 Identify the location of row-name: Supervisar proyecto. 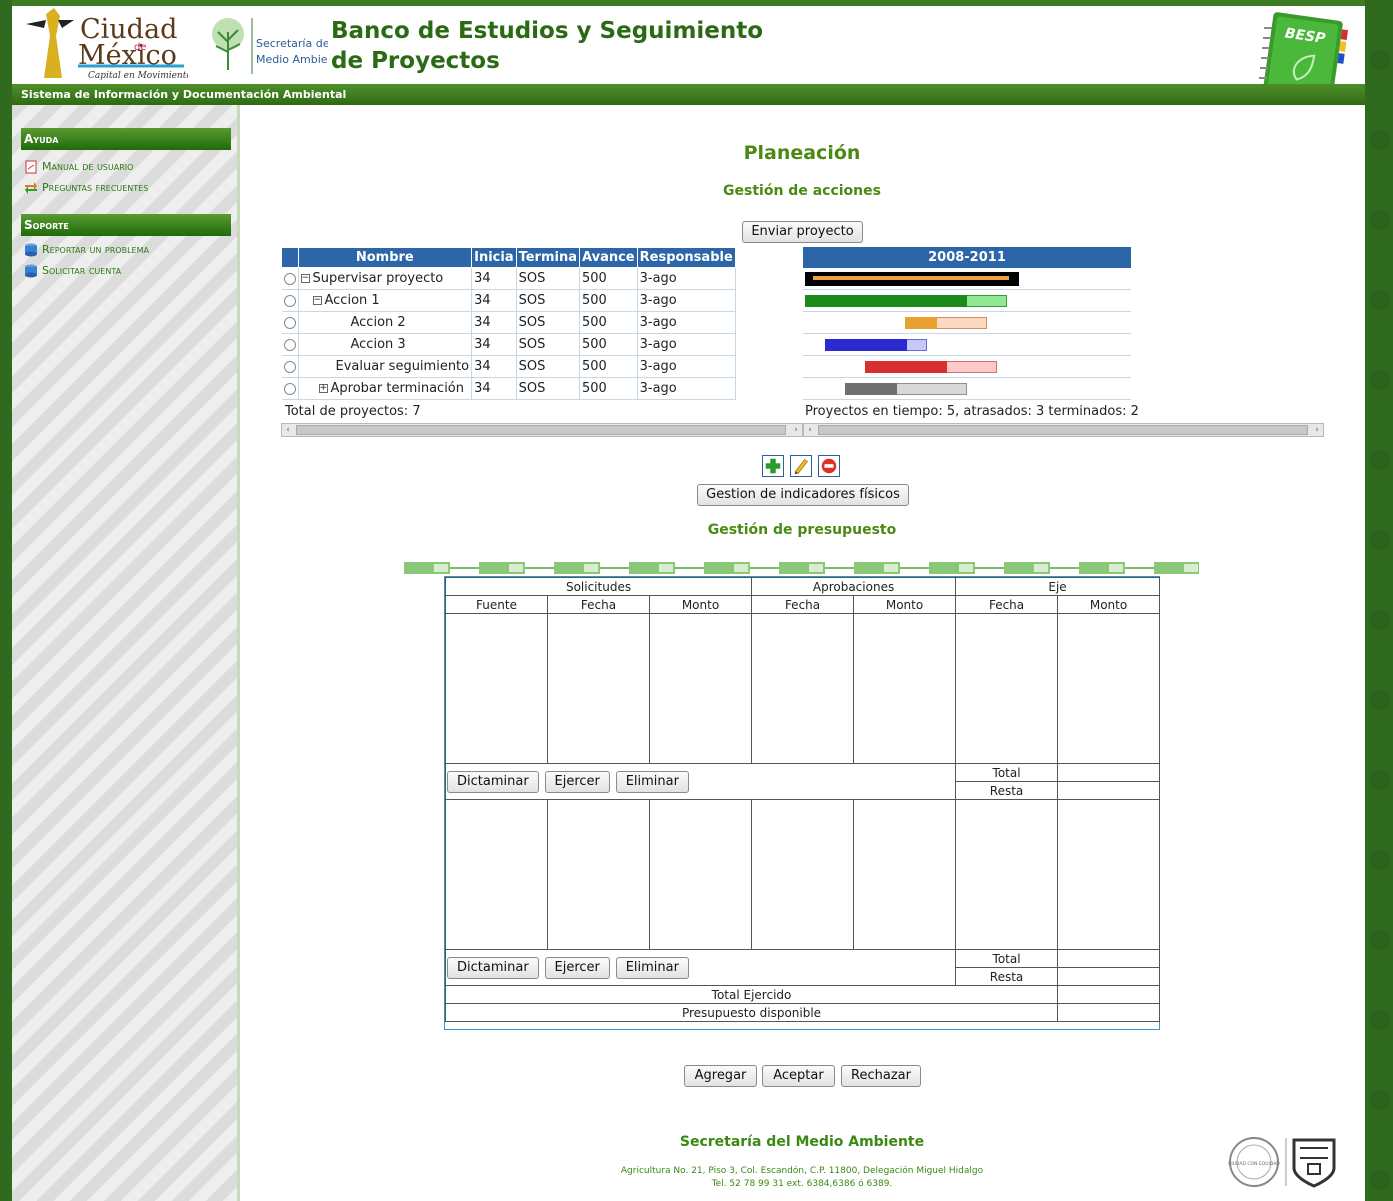
(378, 278).